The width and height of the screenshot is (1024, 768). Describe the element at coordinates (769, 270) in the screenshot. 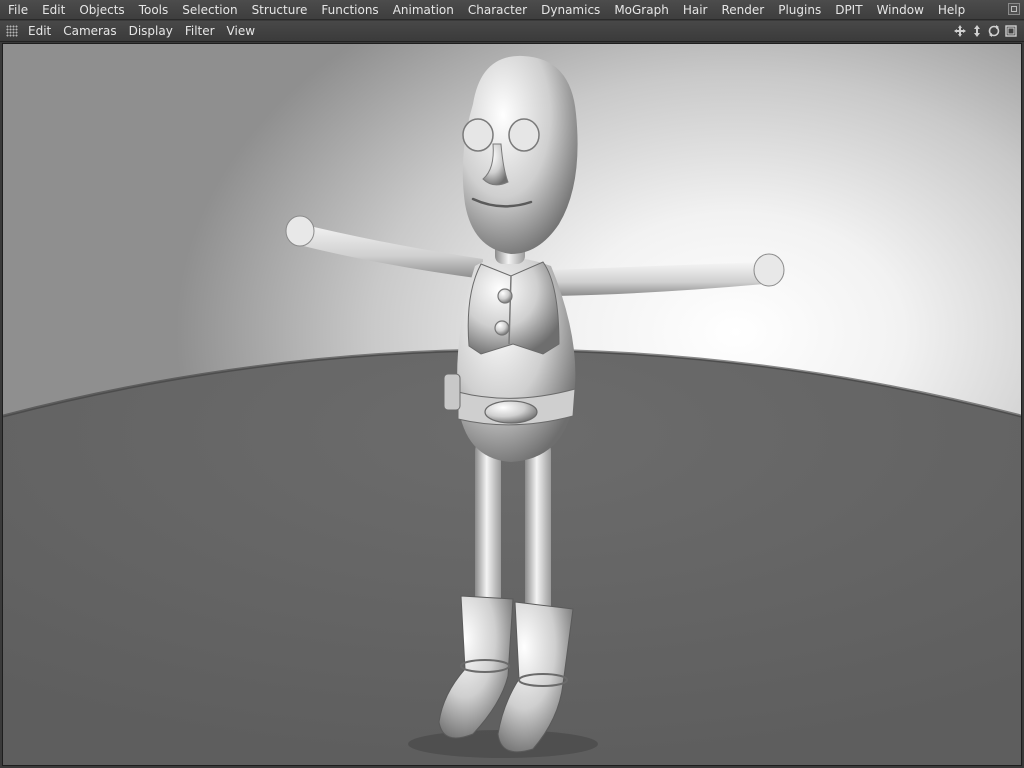

I see `right-hand-cuff` at that location.